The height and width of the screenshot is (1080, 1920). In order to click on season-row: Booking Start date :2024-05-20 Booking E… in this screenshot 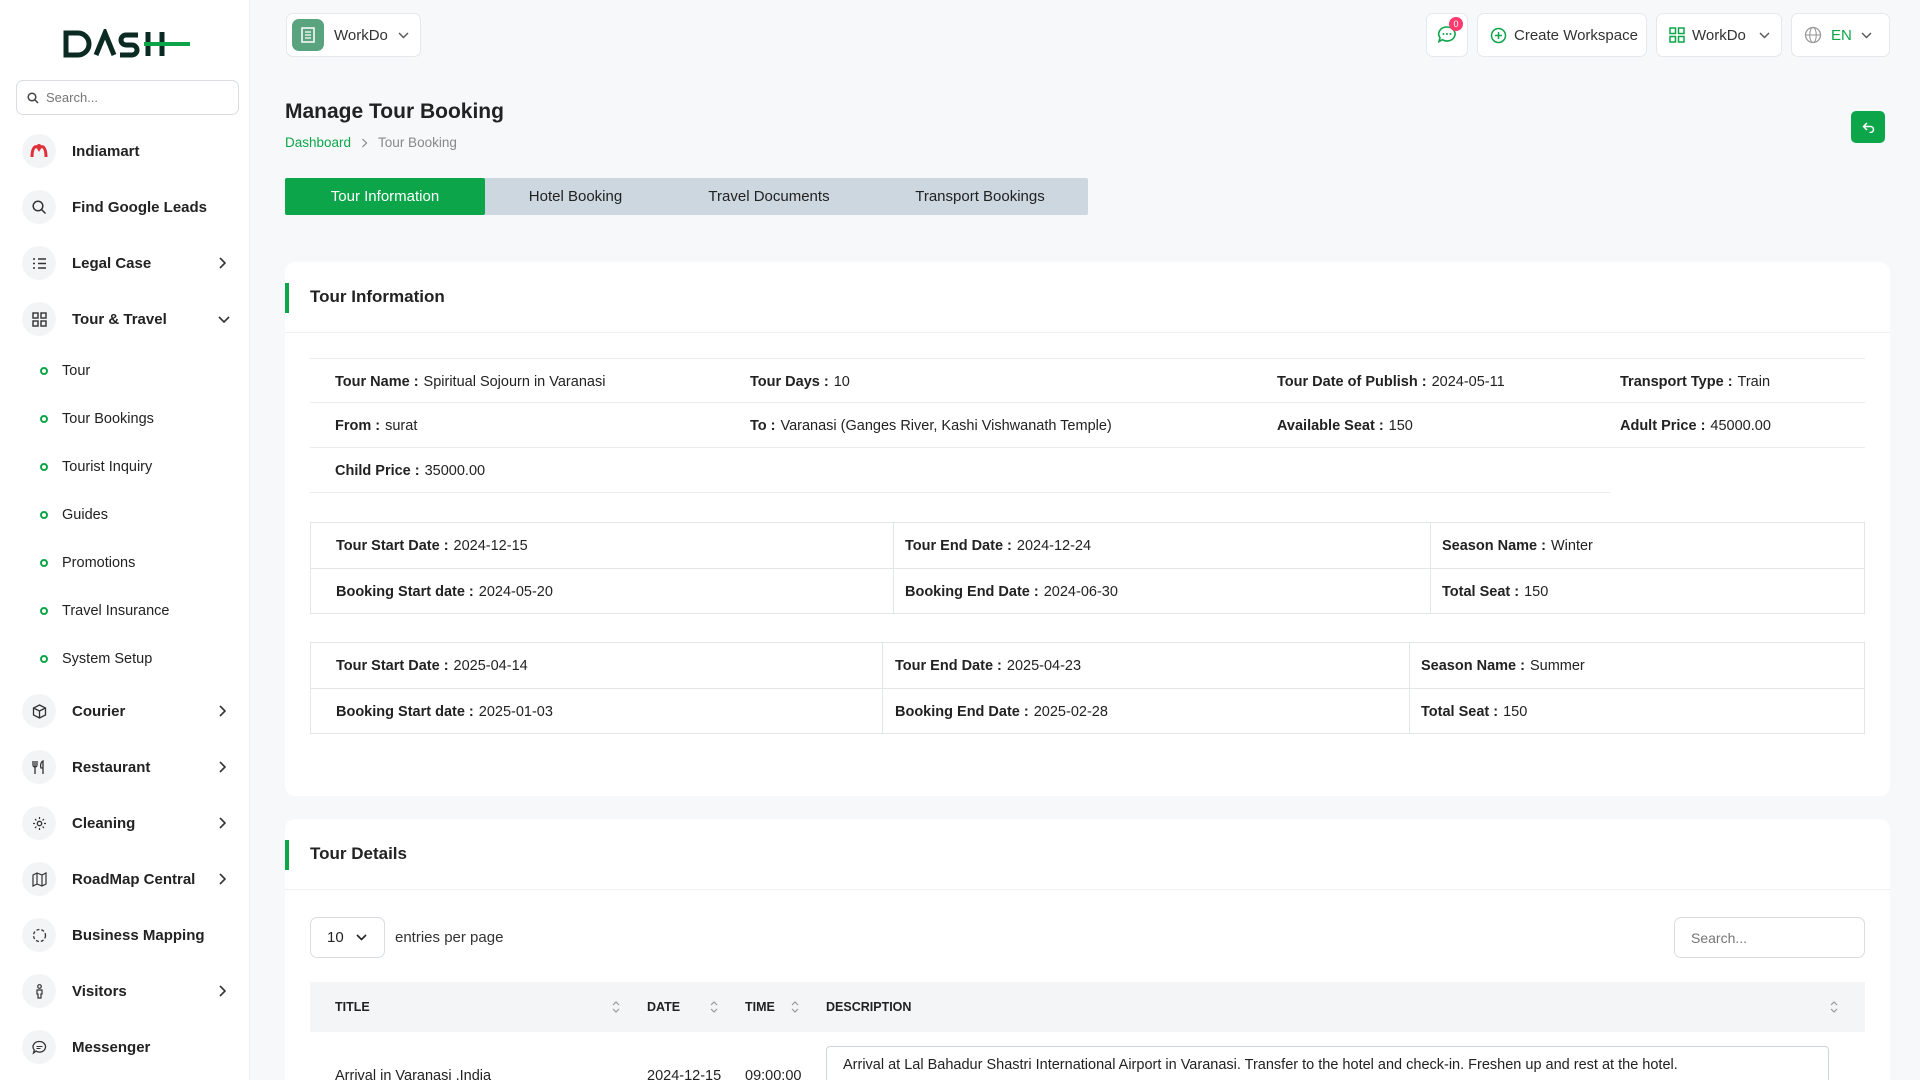, I will do `click(1087, 590)`.